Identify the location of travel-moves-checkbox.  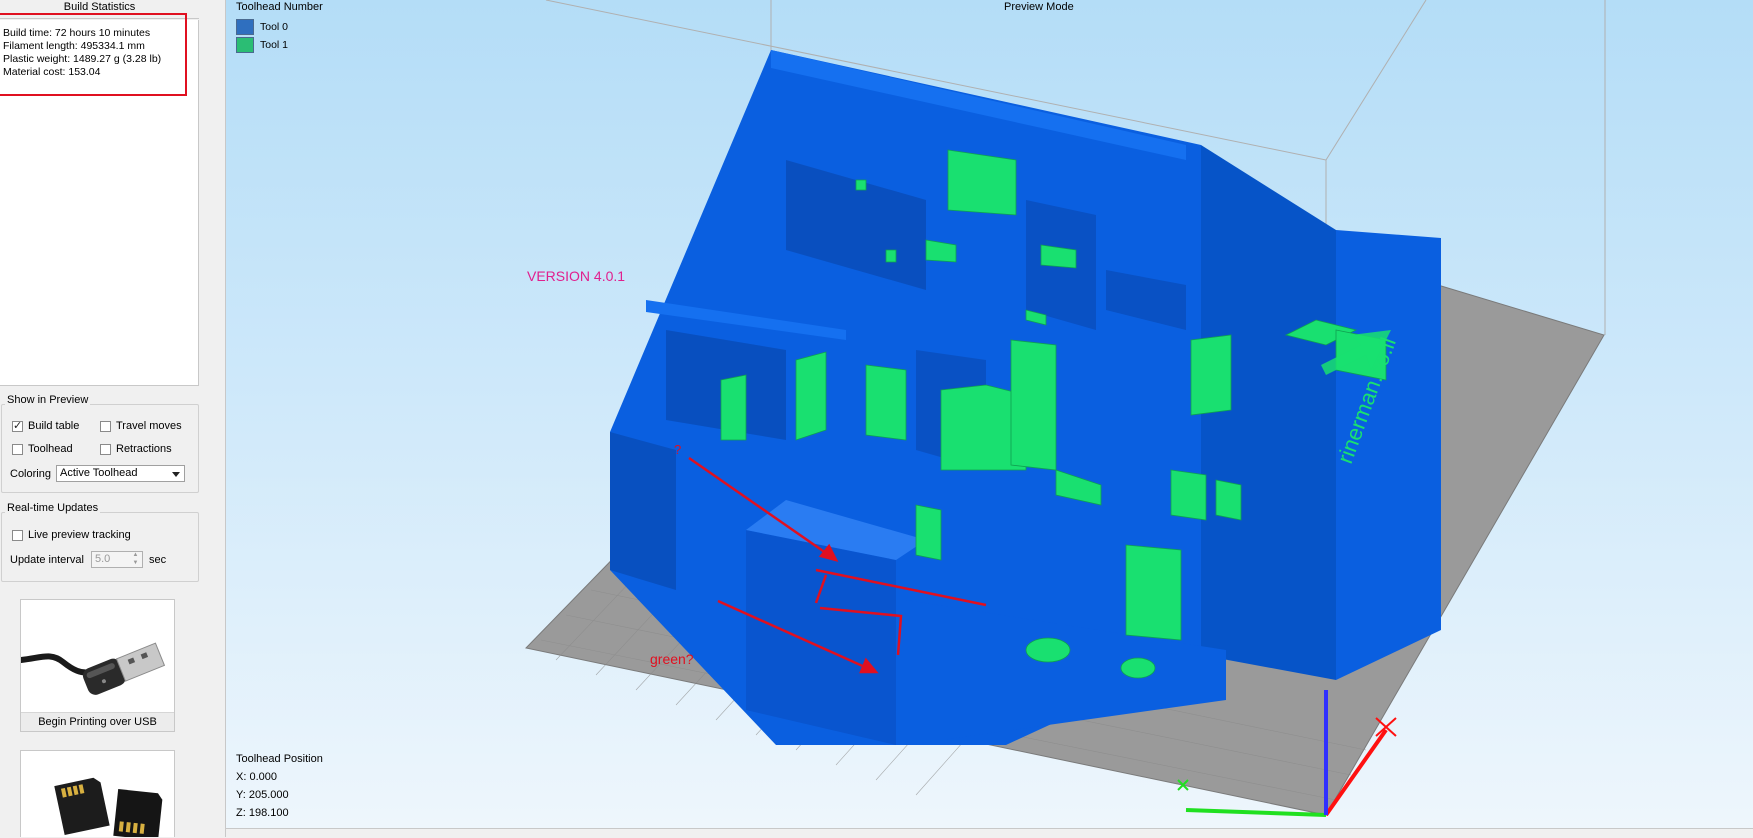
(105, 426).